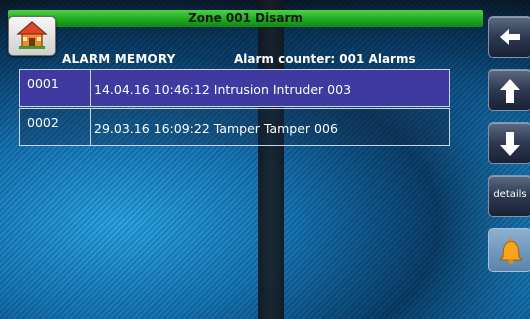 The image size is (530, 319). Describe the element at coordinates (325, 59) in the screenshot. I see `alarm-counter: Alarm counter: 001 Alarms` at that location.